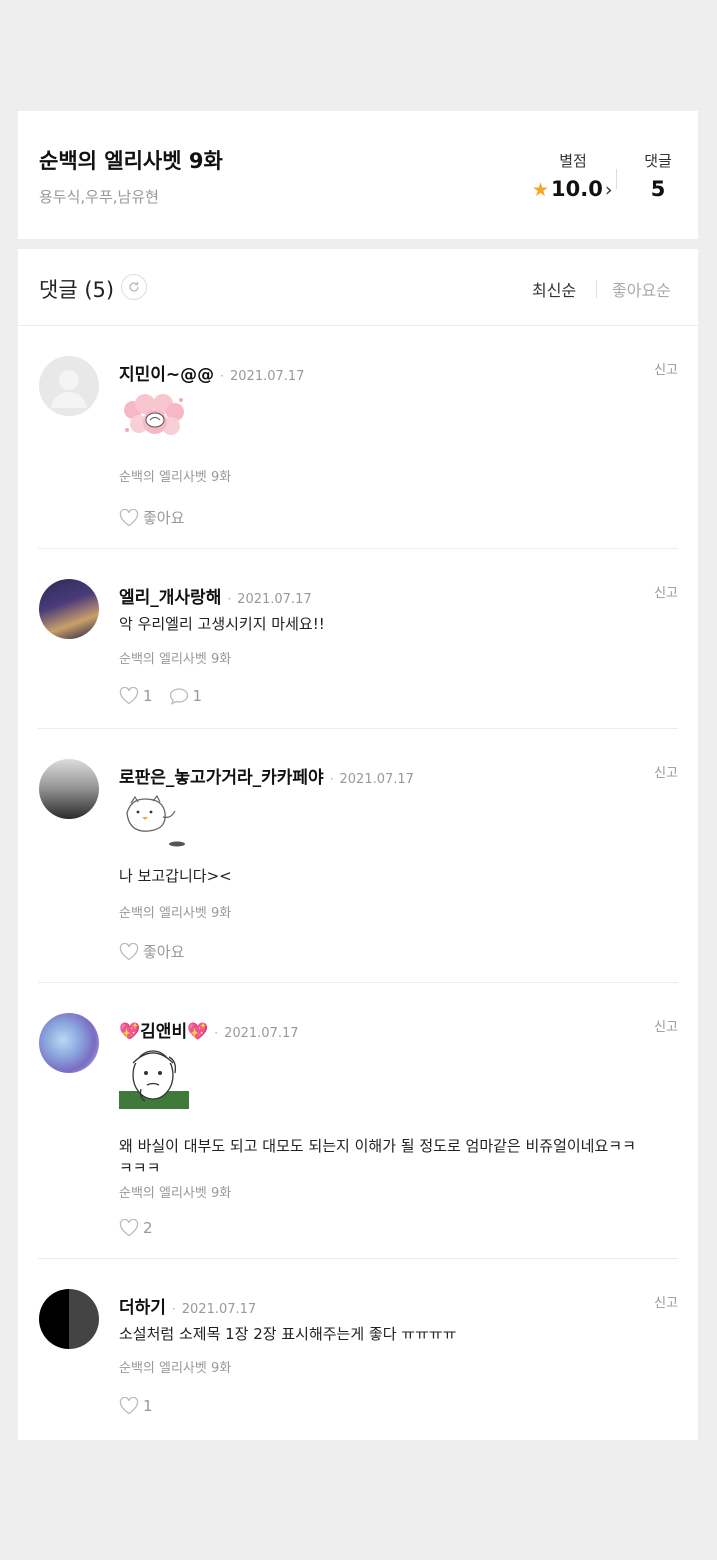 This screenshot has width=717, height=1560. I want to click on like-count: 2, so click(148, 1228).